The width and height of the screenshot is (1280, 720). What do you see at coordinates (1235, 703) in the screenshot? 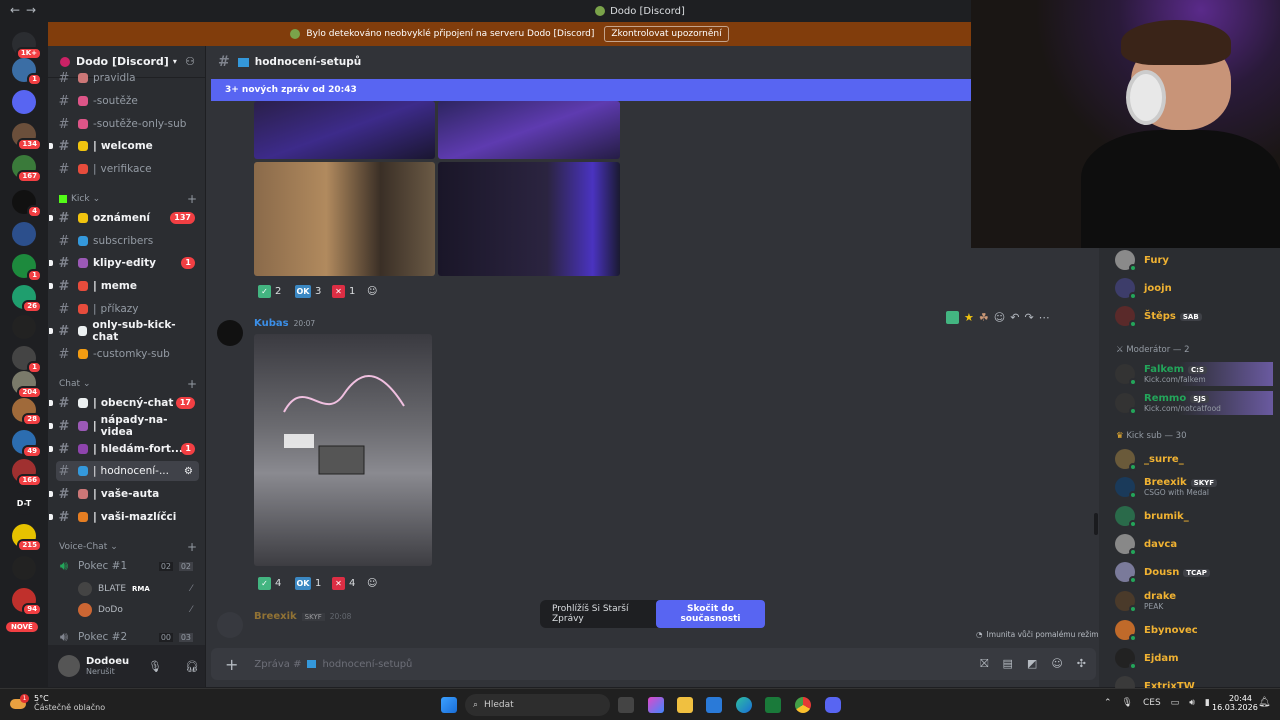
I see `clock: 20:44 16.03.2026` at bounding box center [1235, 703].